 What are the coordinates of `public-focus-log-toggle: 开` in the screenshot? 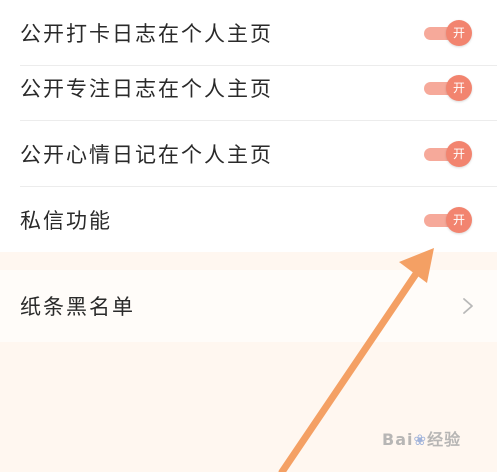 It's located at (448, 88).